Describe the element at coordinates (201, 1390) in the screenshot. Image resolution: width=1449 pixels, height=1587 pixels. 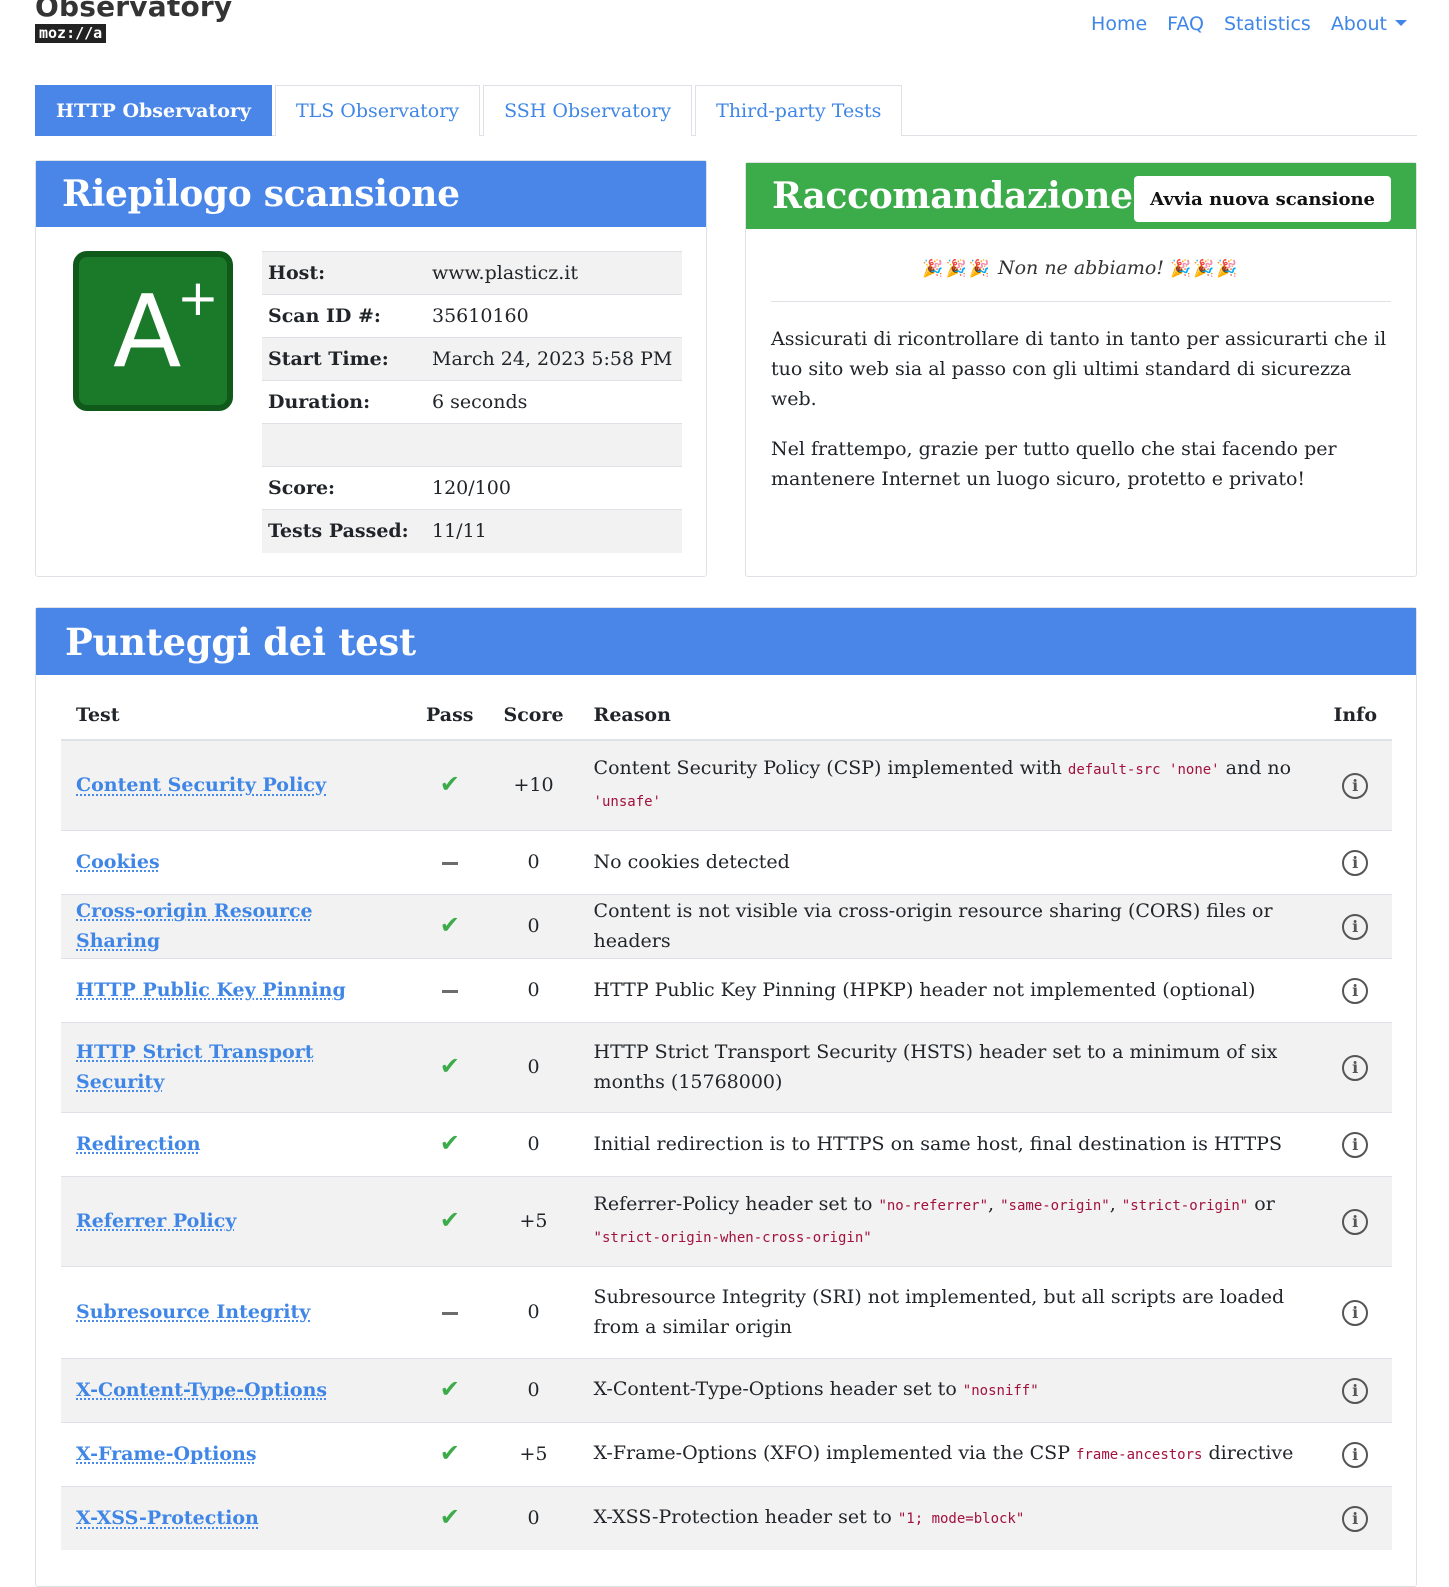
I see `test-link: X-Content-Type-Options` at that location.